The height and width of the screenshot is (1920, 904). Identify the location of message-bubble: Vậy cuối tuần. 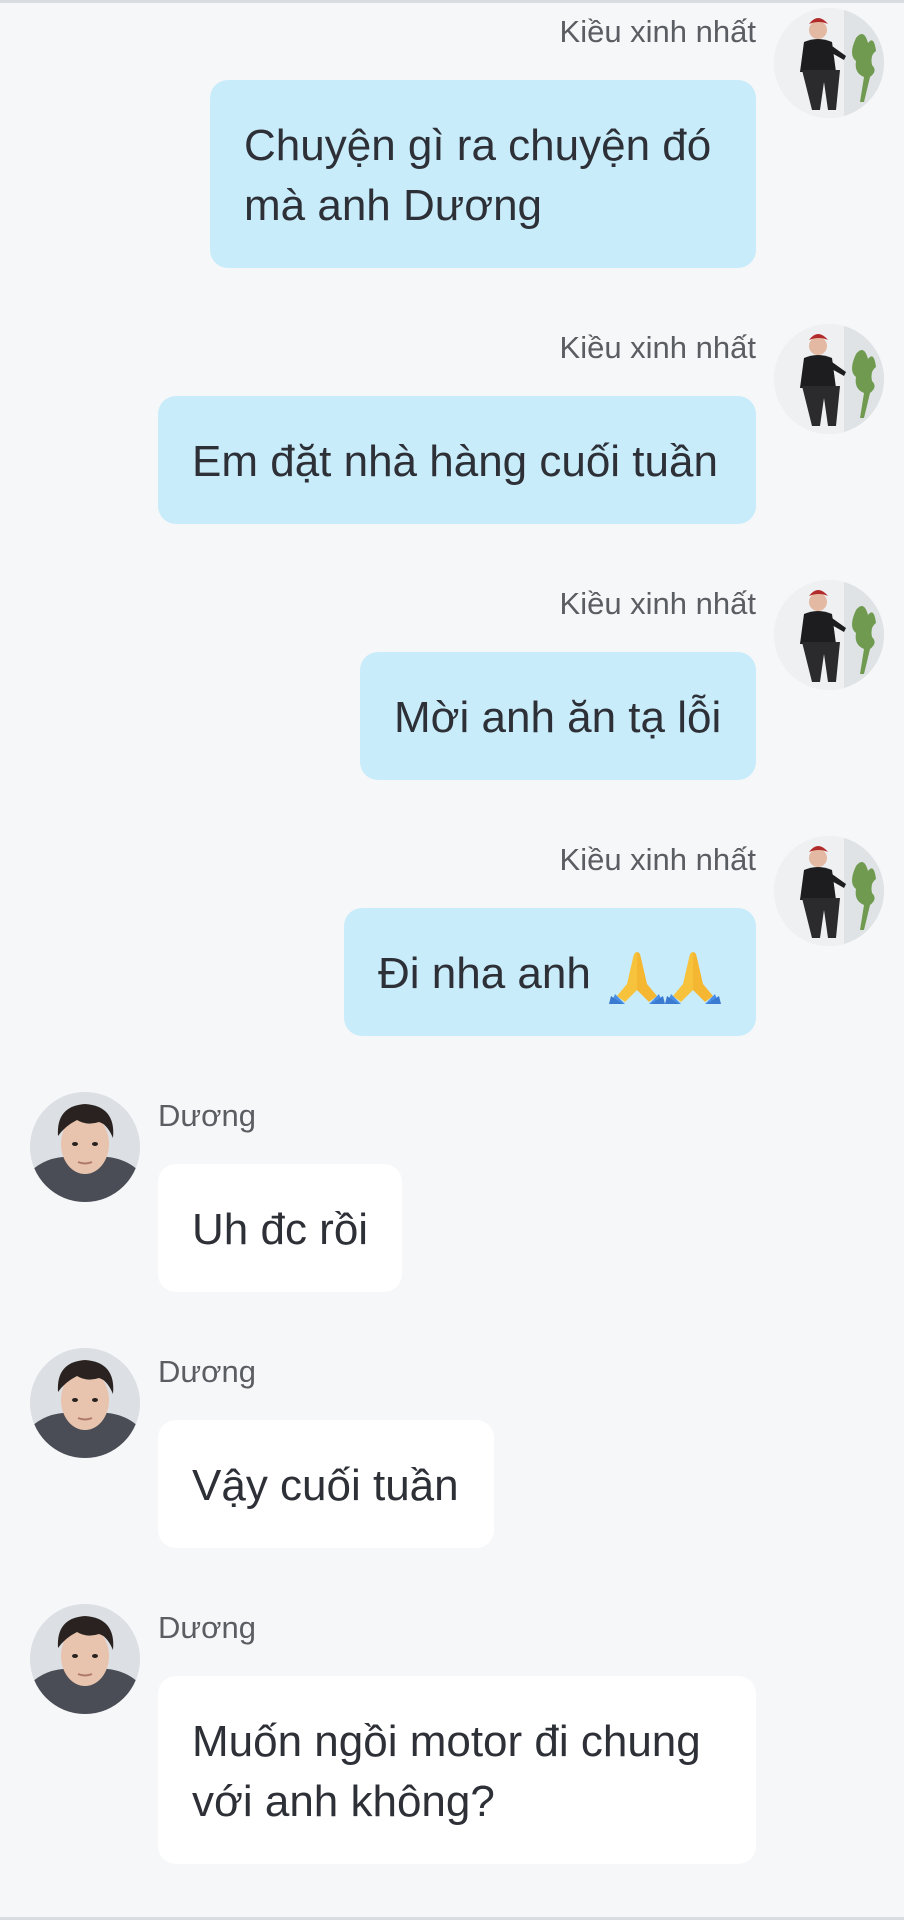
(326, 1484).